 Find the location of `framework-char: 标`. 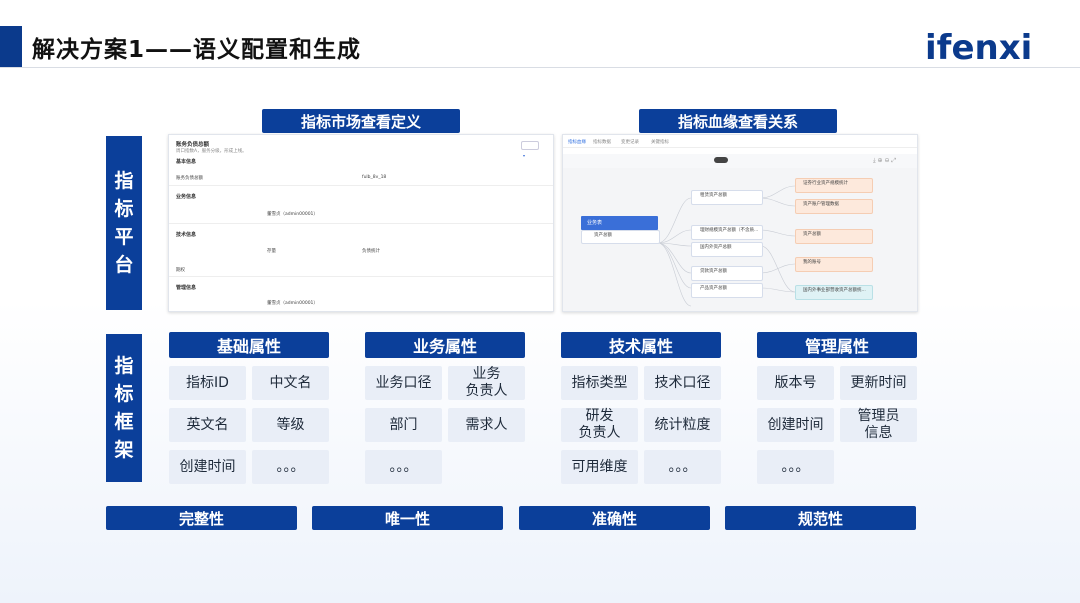

framework-char: 标 is located at coordinates (124, 394).